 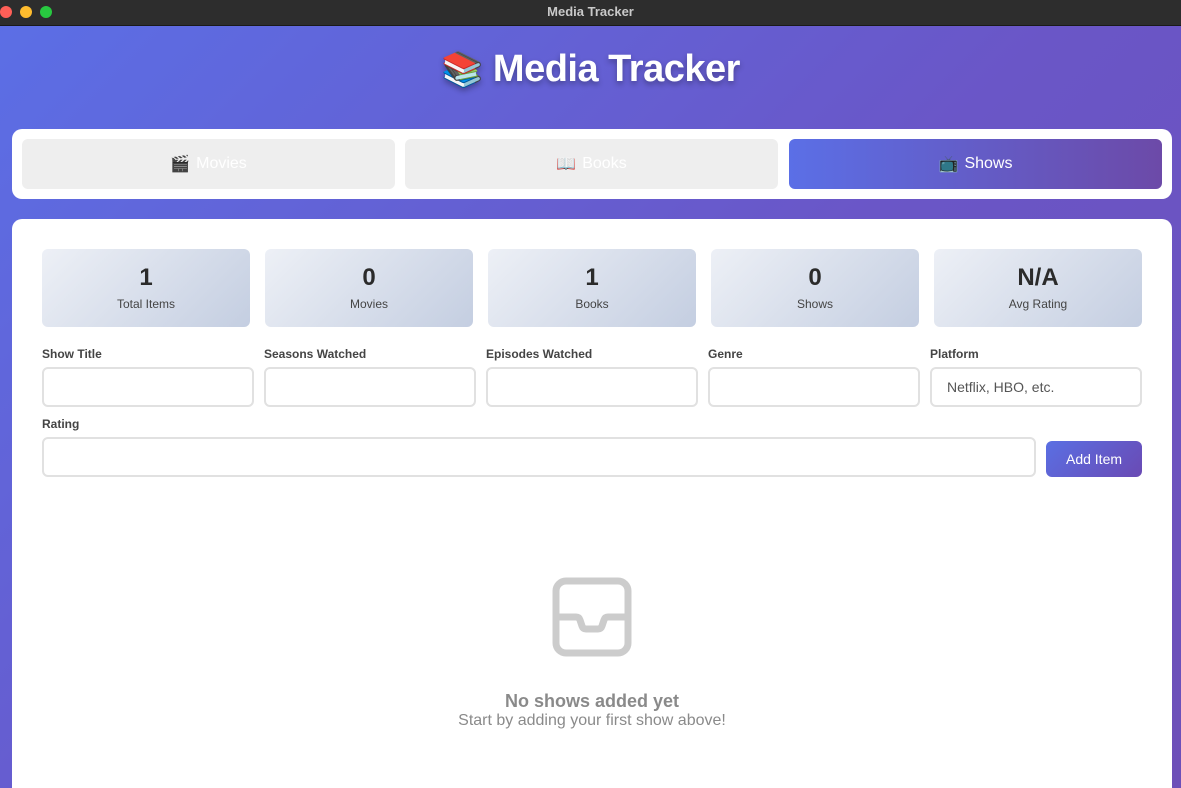 What do you see at coordinates (370, 387) in the screenshot?
I see `seasons-watched-input` at bounding box center [370, 387].